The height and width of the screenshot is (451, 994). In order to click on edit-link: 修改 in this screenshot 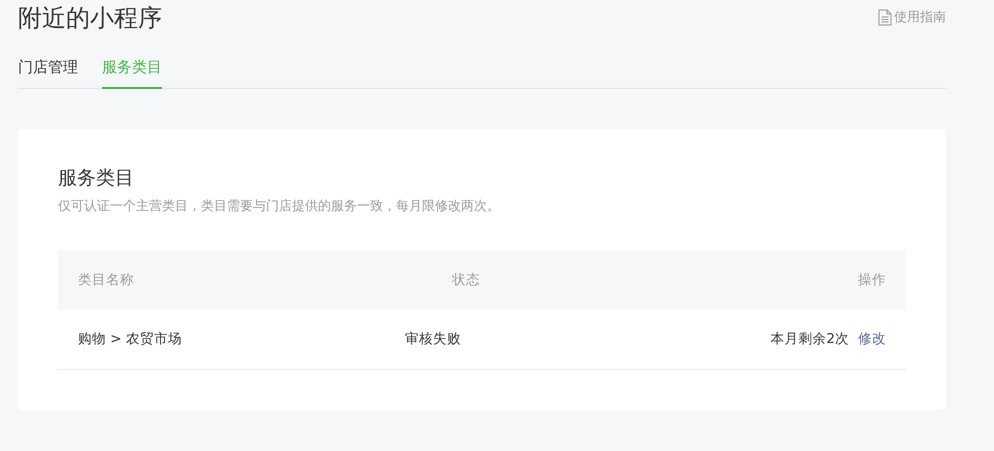, I will do `click(872, 339)`.